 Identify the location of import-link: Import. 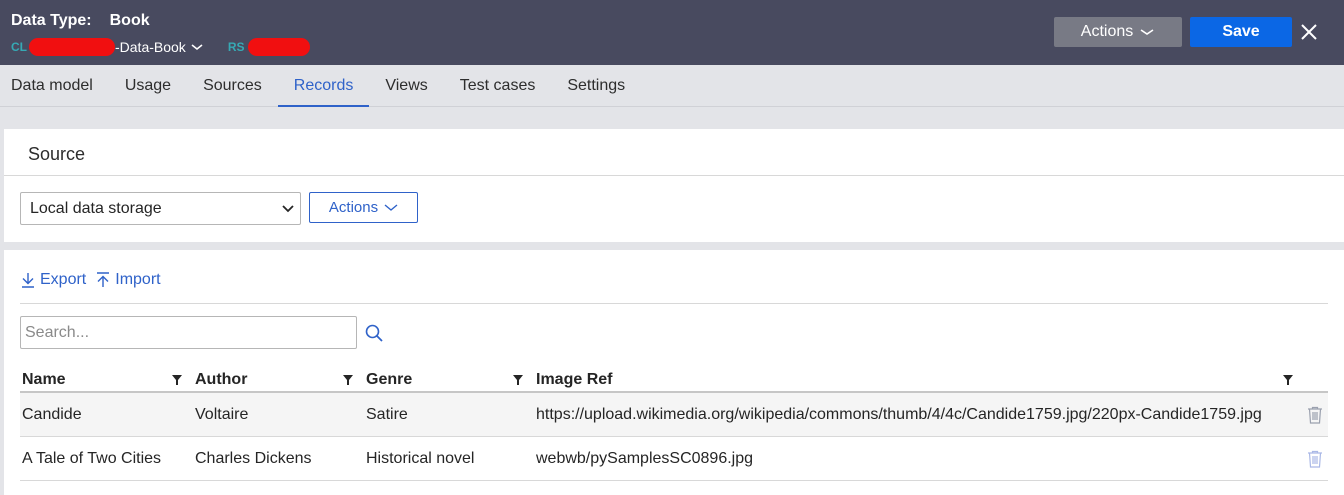
(128, 280).